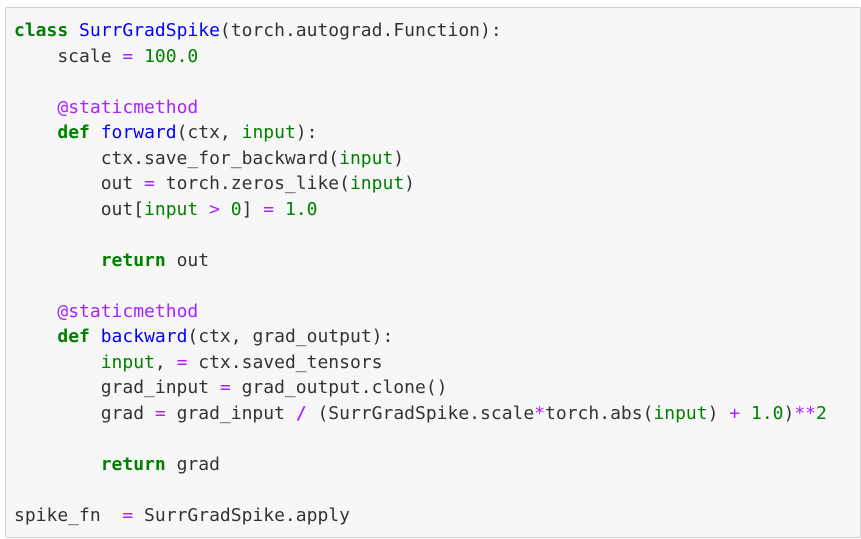 The image size is (861, 539). What do you see at coordinates (214, 209) in the screenshot?
I see `code-token: >` at bounding box center [214, 209].